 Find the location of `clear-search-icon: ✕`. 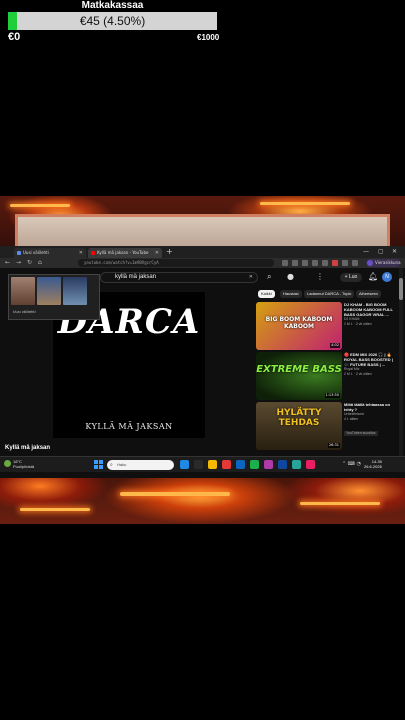

clear-search-icon: ✕ is located at coordinates (251, 277).